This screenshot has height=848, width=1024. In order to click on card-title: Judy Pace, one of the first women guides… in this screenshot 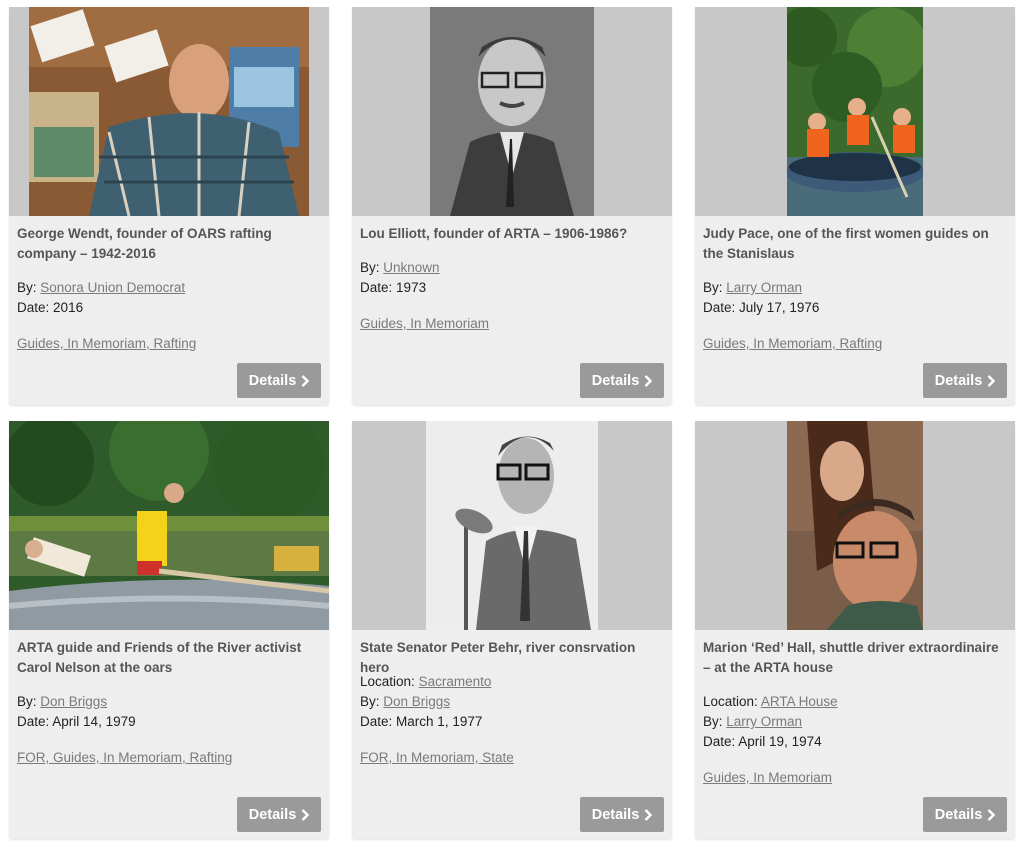, I will do `click(846, 243)`.